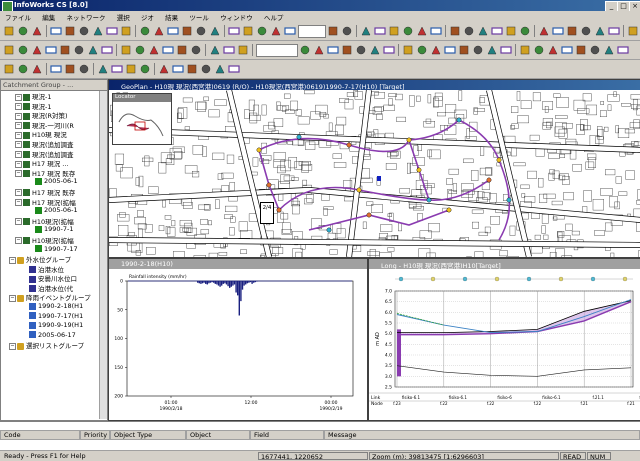  I want to click on tree-item: 1990-7-17(H1, so click(50, 317).